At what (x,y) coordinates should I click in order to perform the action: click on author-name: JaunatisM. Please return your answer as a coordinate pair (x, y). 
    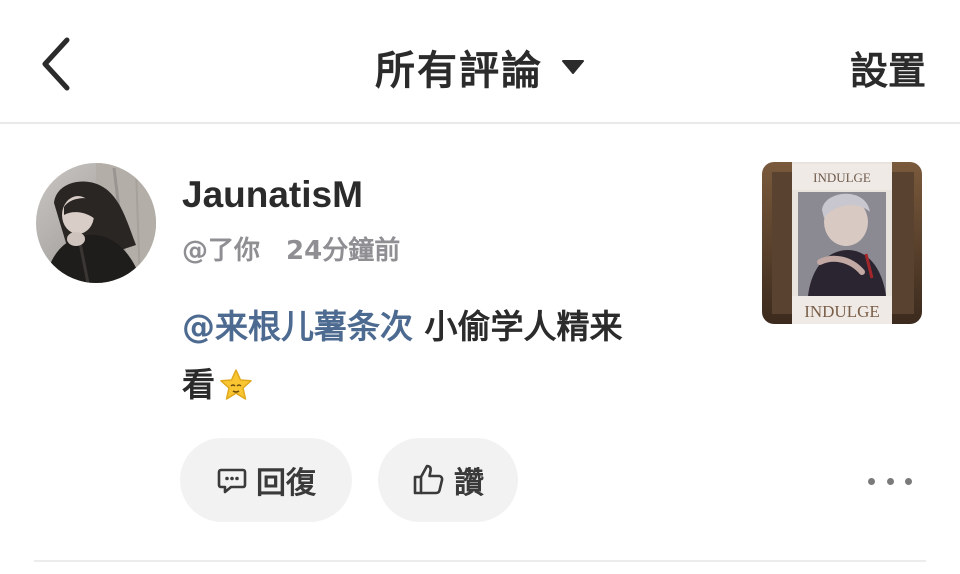
    Looking at the image, I should click on (272, 195).